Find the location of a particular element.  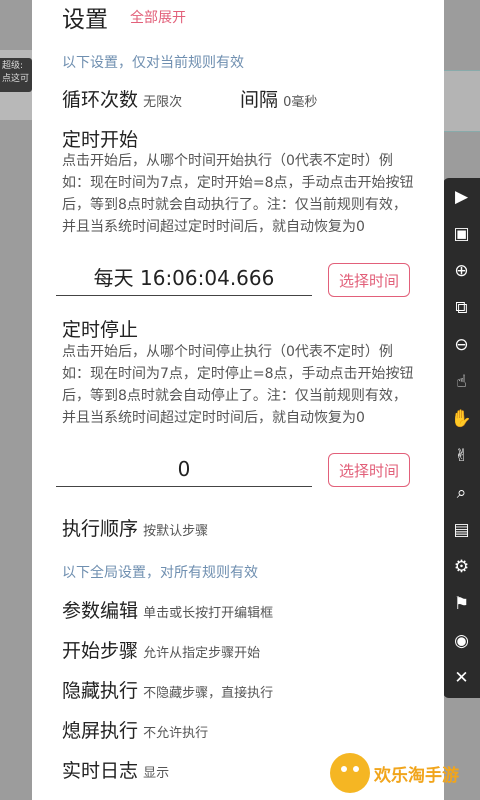

timer-start-select-button: 选择时间 is located at coordinates (369, 280).